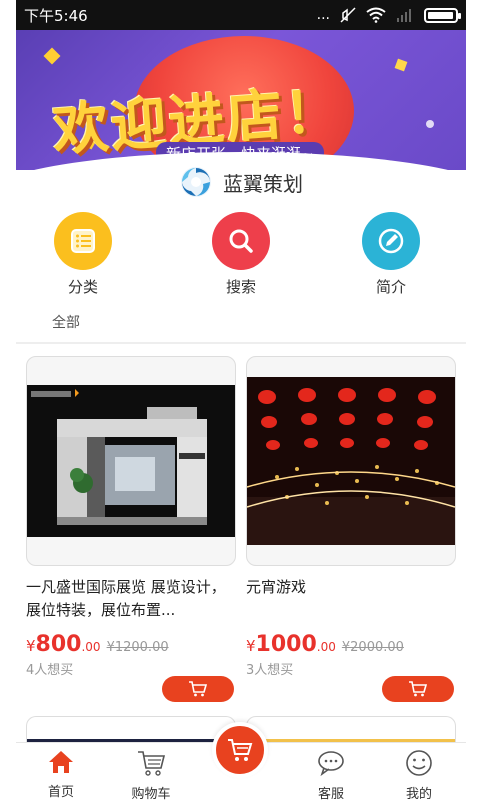 This screenshot has width=480, height=800. I want to click on list-icon, so click(83, 241).